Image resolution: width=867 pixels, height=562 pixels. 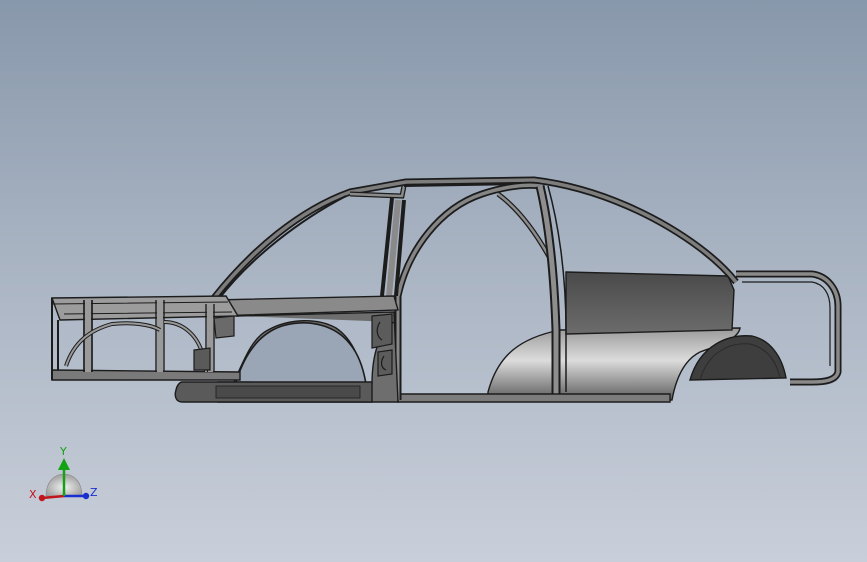 I want to click on rear-side-panel, so click(x=650, y=303).